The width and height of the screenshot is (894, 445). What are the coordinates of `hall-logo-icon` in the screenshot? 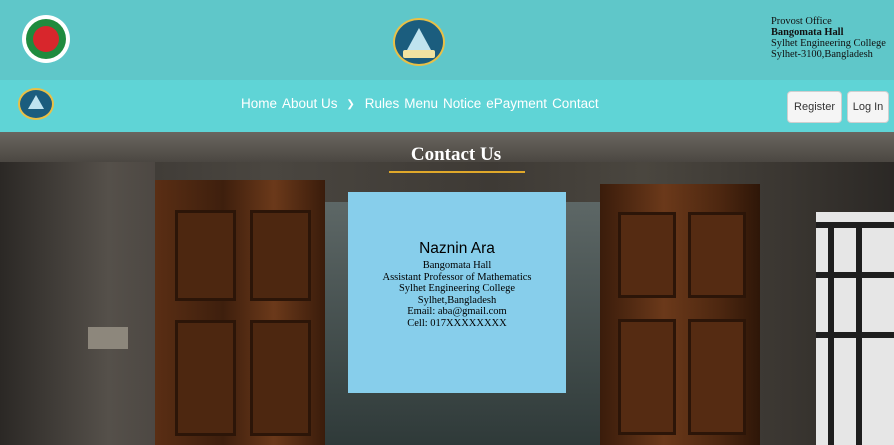 It's located at (419, 42).